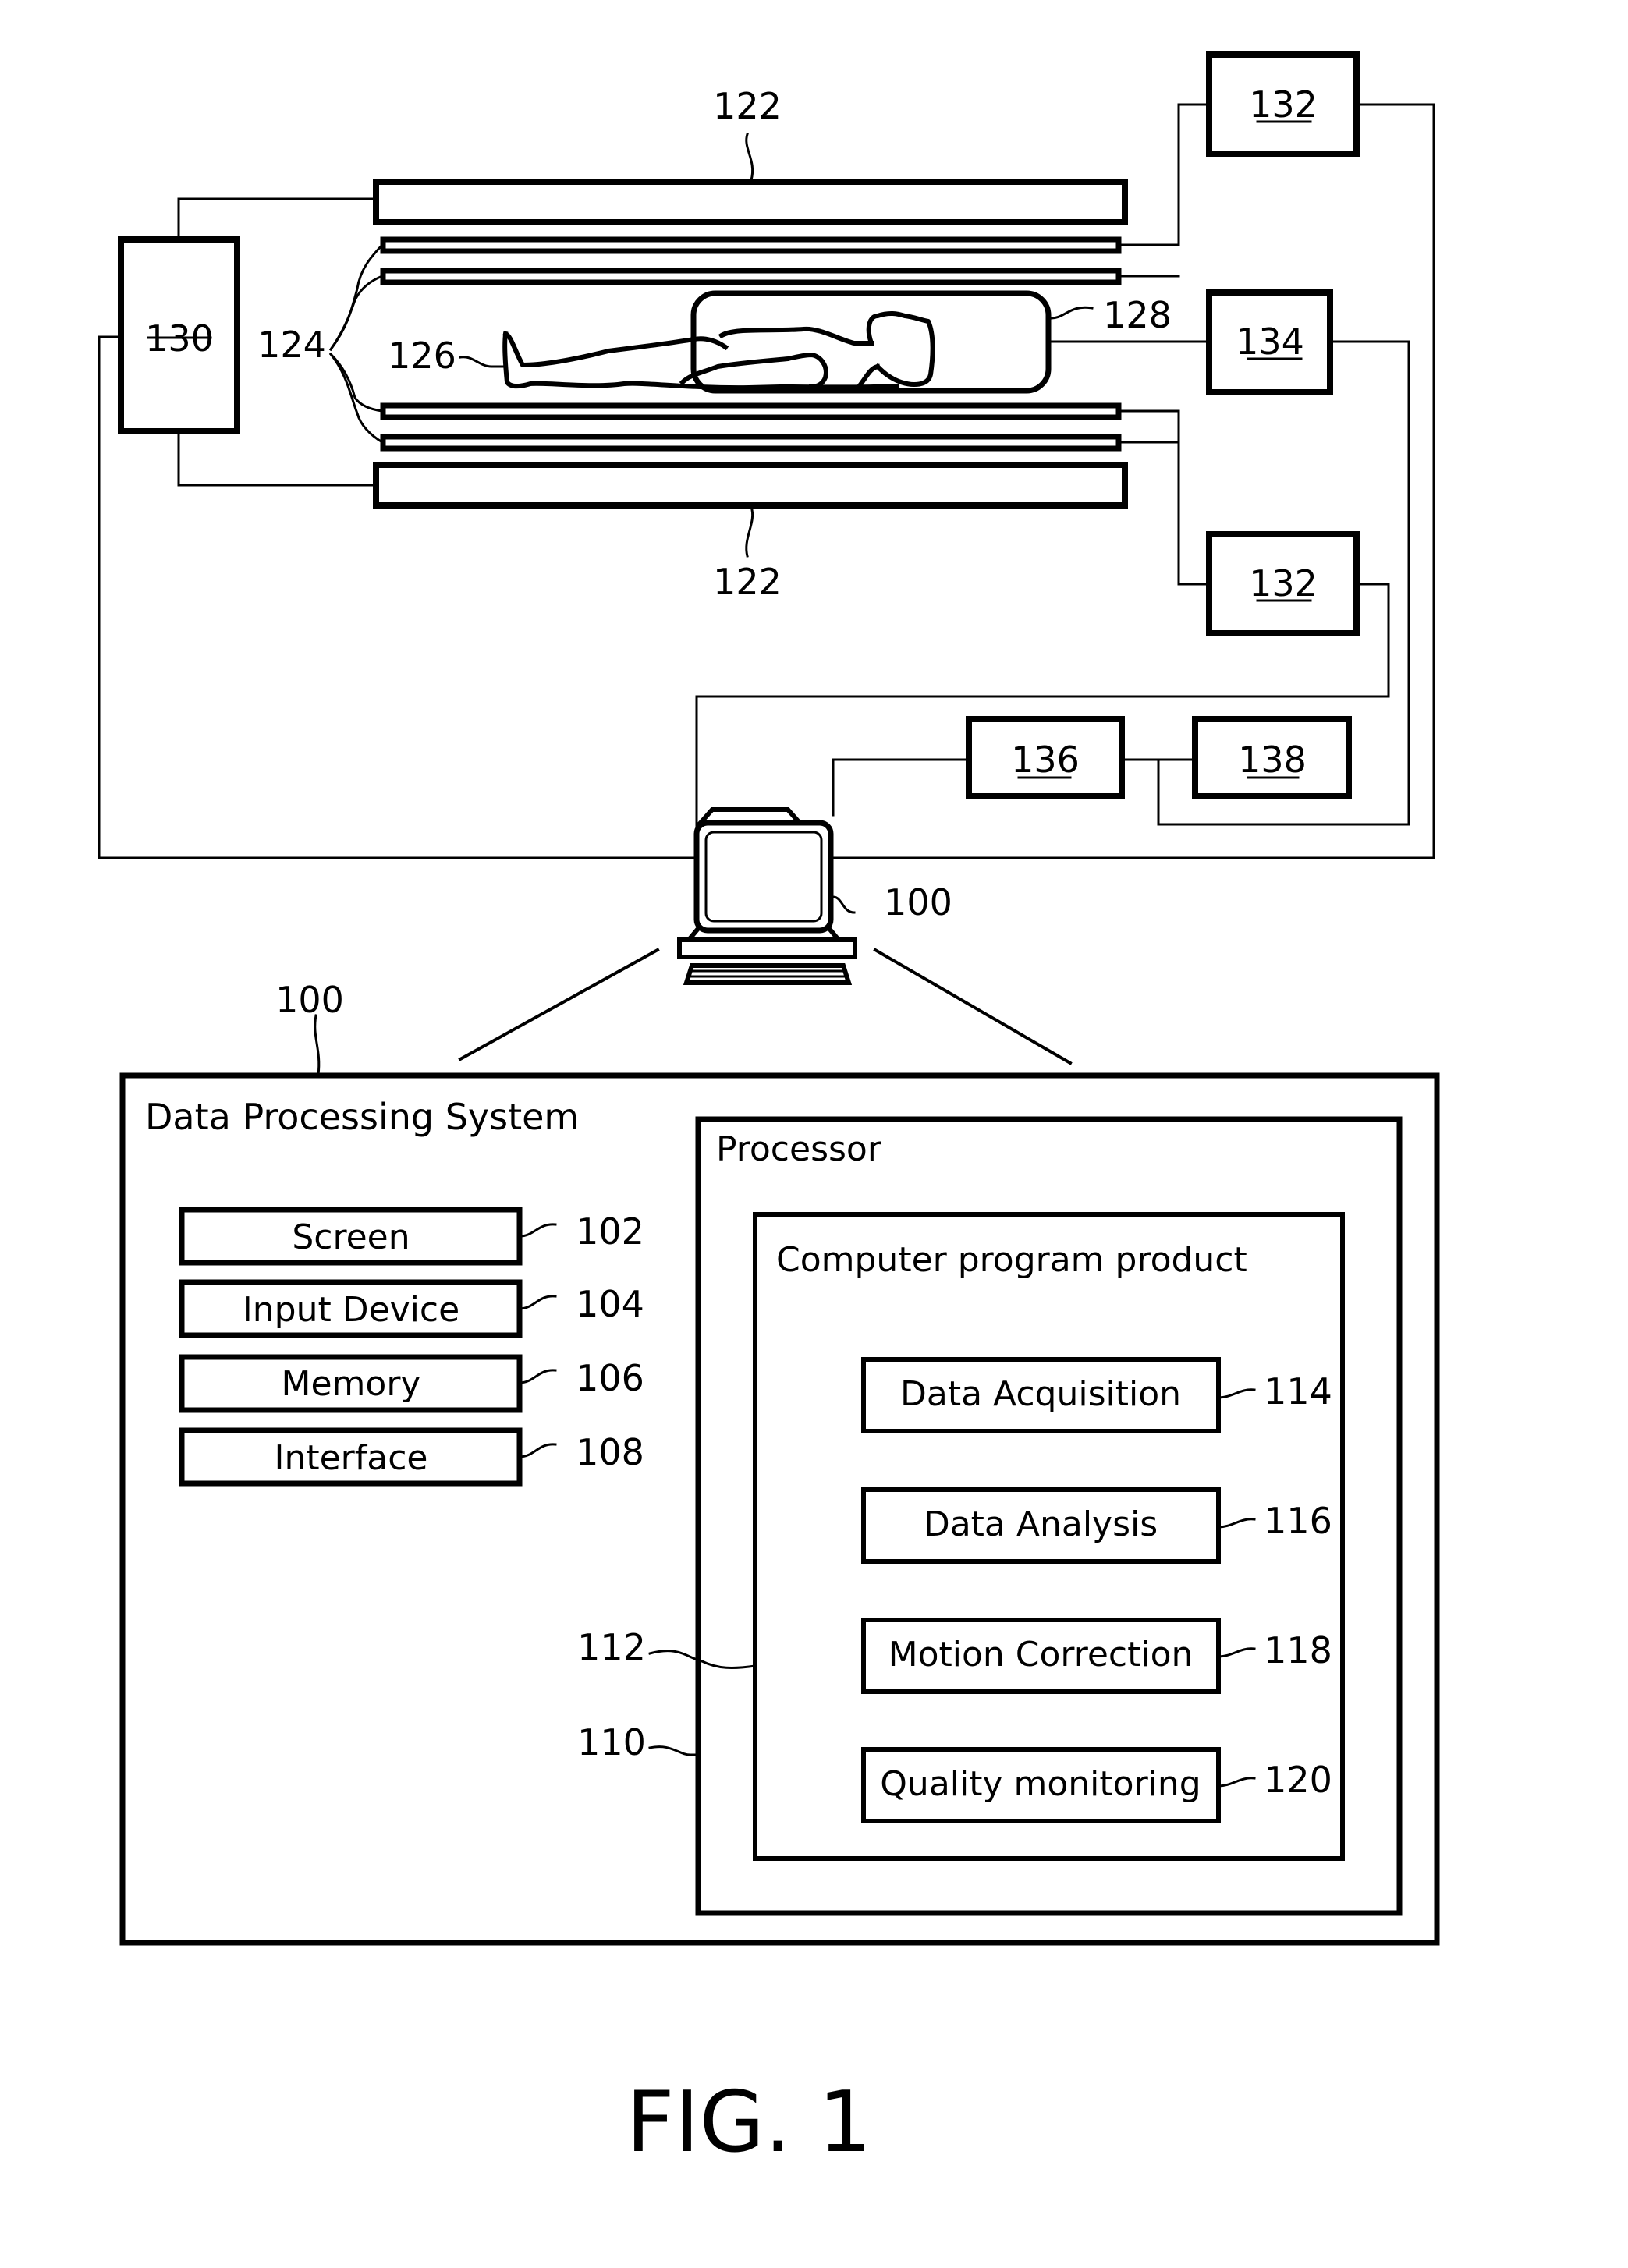  I want to click on interface-label: Interface, so click(351, 1458).